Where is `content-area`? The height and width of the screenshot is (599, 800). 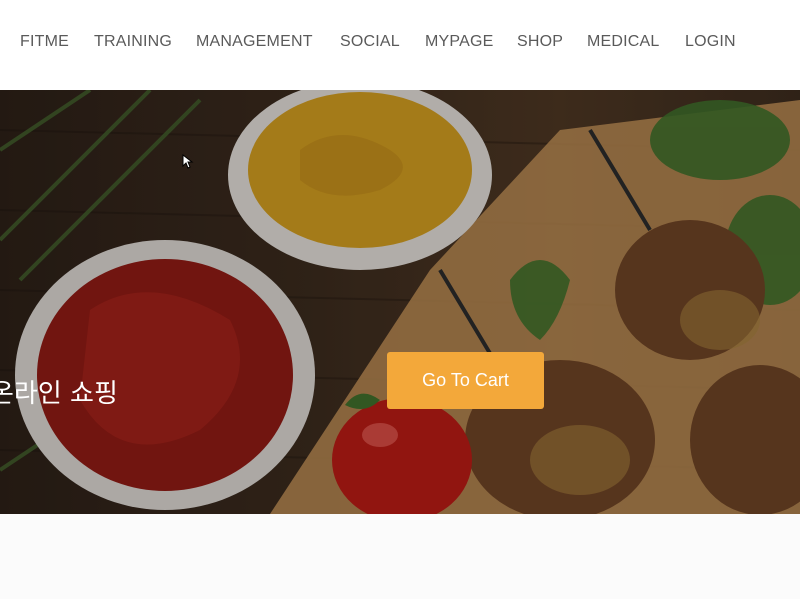 content-area is located at coordinates (400, 556).